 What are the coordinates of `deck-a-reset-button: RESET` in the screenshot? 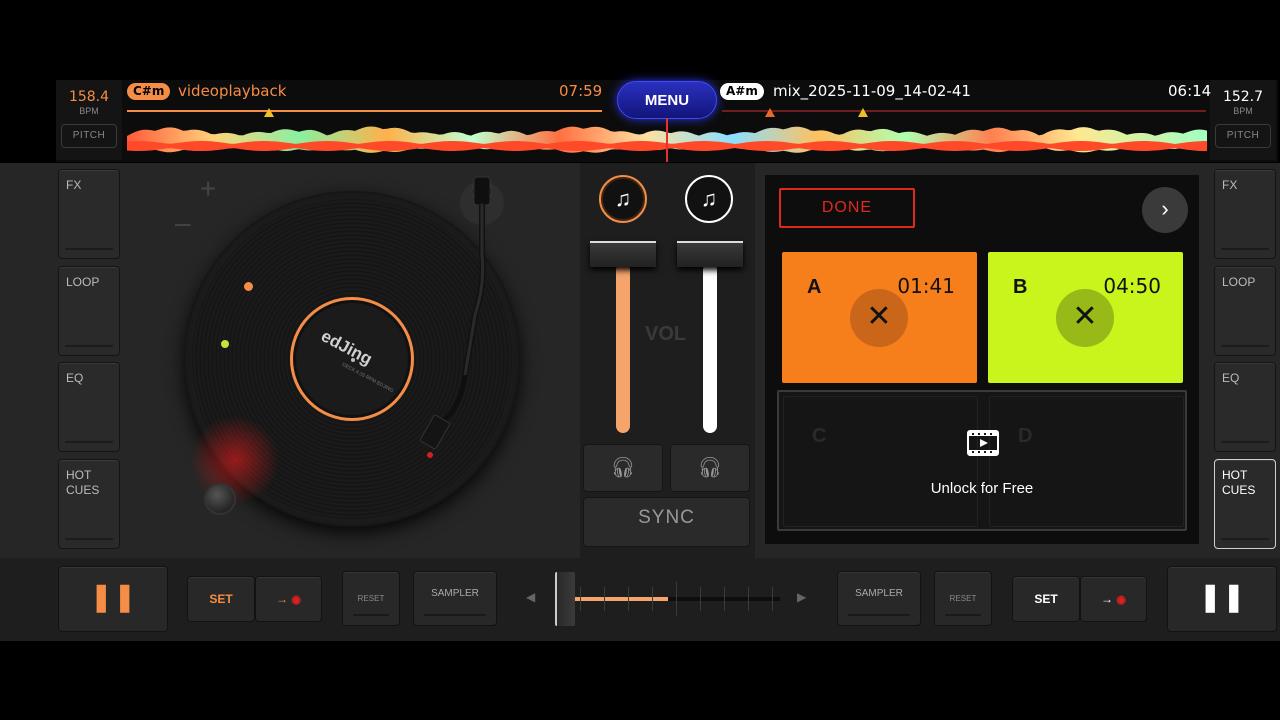 It's located at (371, 598).